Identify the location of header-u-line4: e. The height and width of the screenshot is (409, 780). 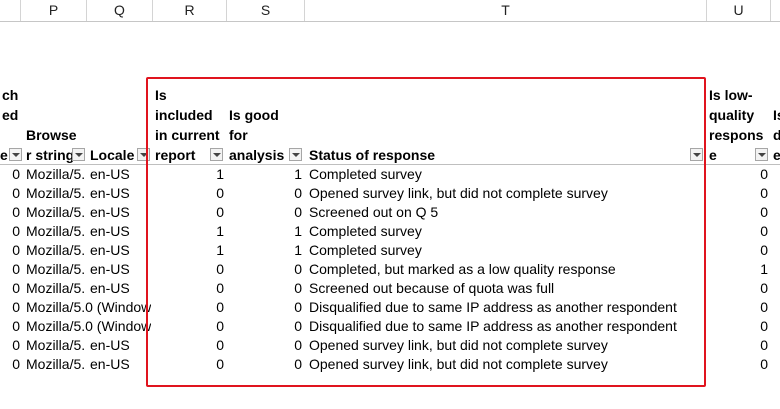
(713, 155).